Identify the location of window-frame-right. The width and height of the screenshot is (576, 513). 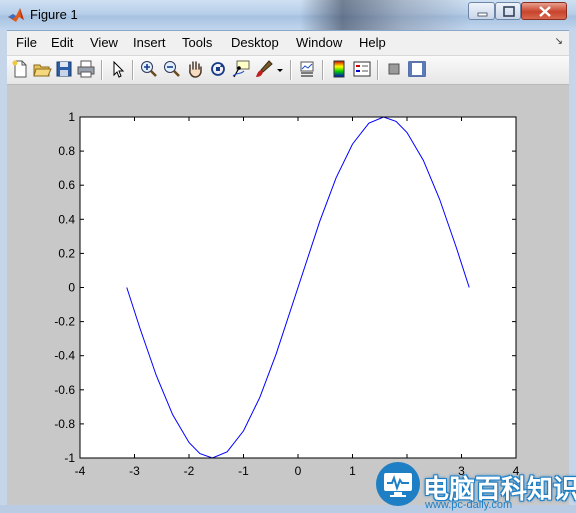
(572, 271).